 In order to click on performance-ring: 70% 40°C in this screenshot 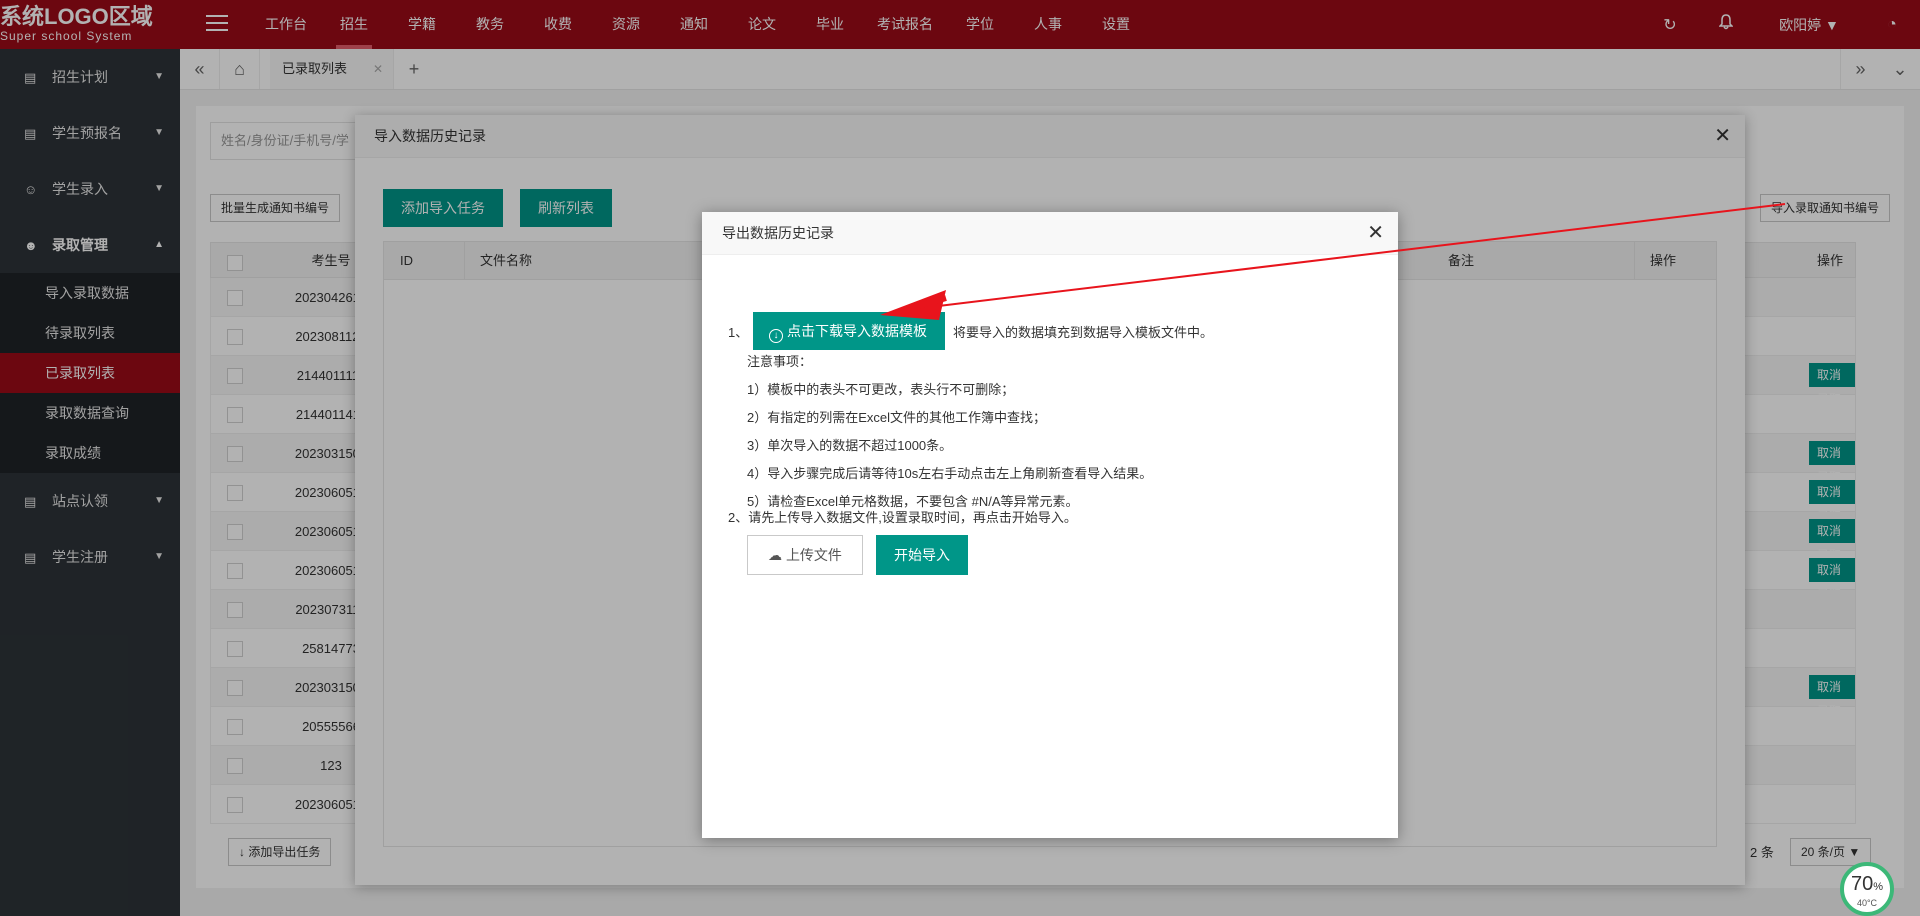, I will do `click(1867, 889)`.